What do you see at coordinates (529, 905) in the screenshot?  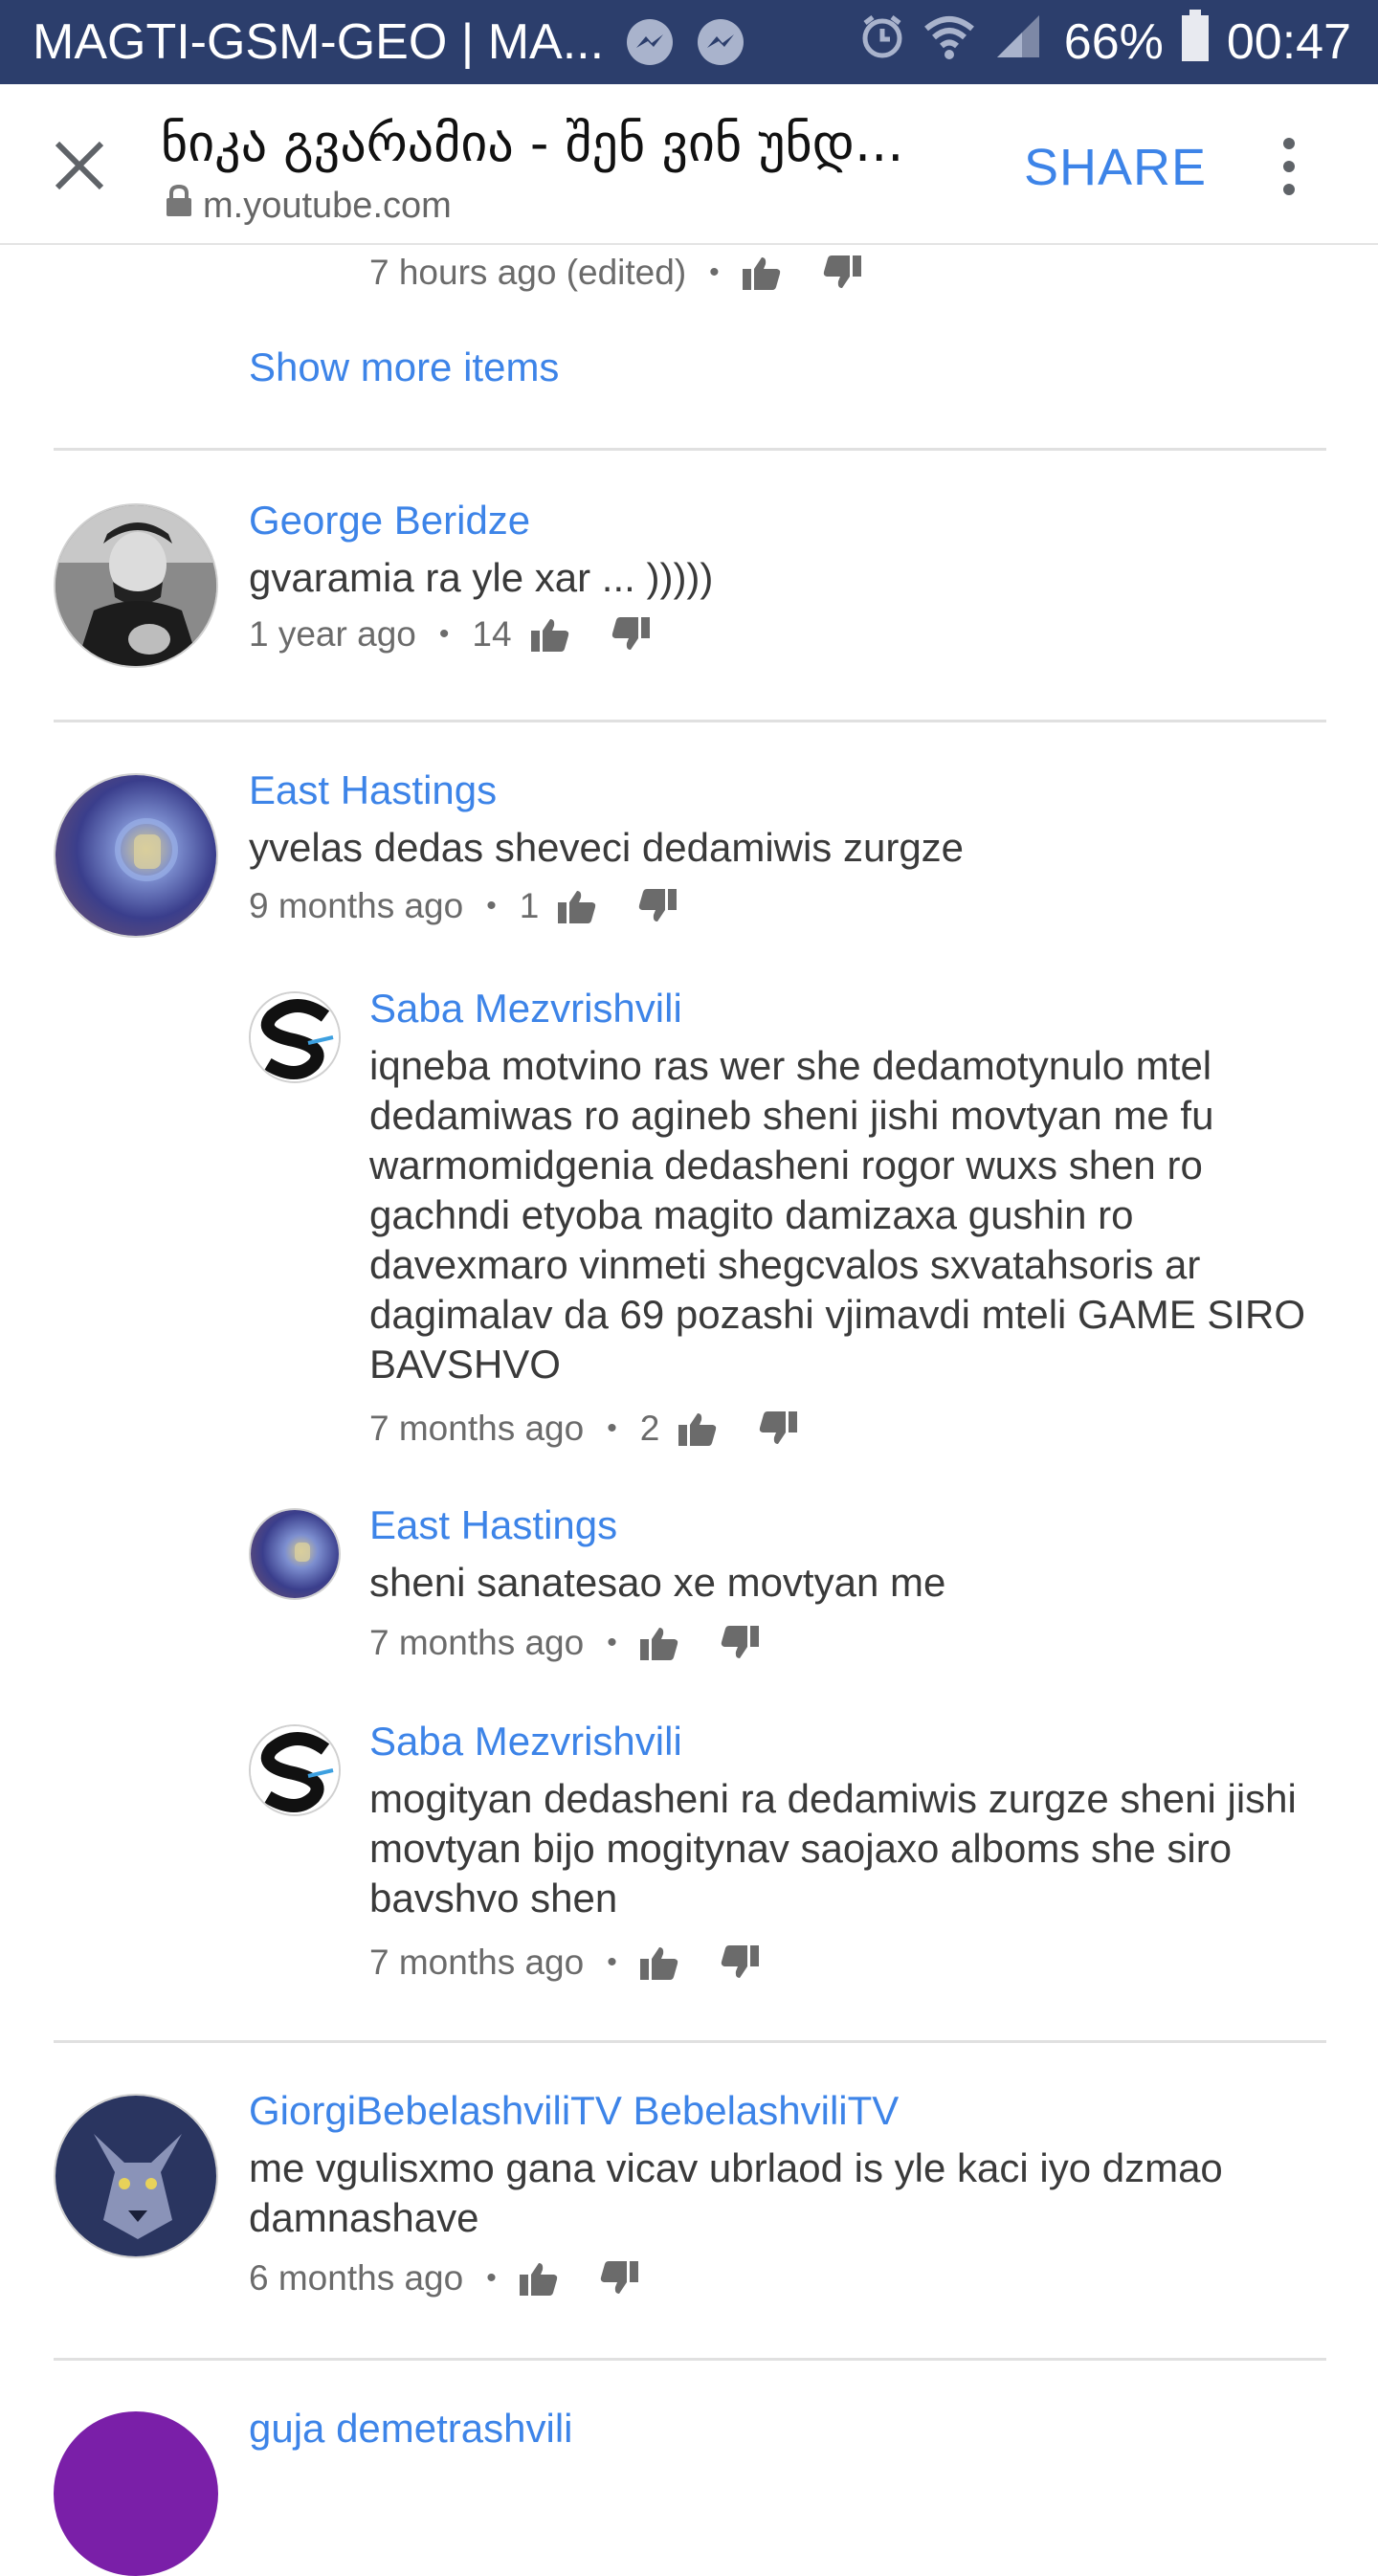 I see `like-count: 1` at bounding box center [529, 905].